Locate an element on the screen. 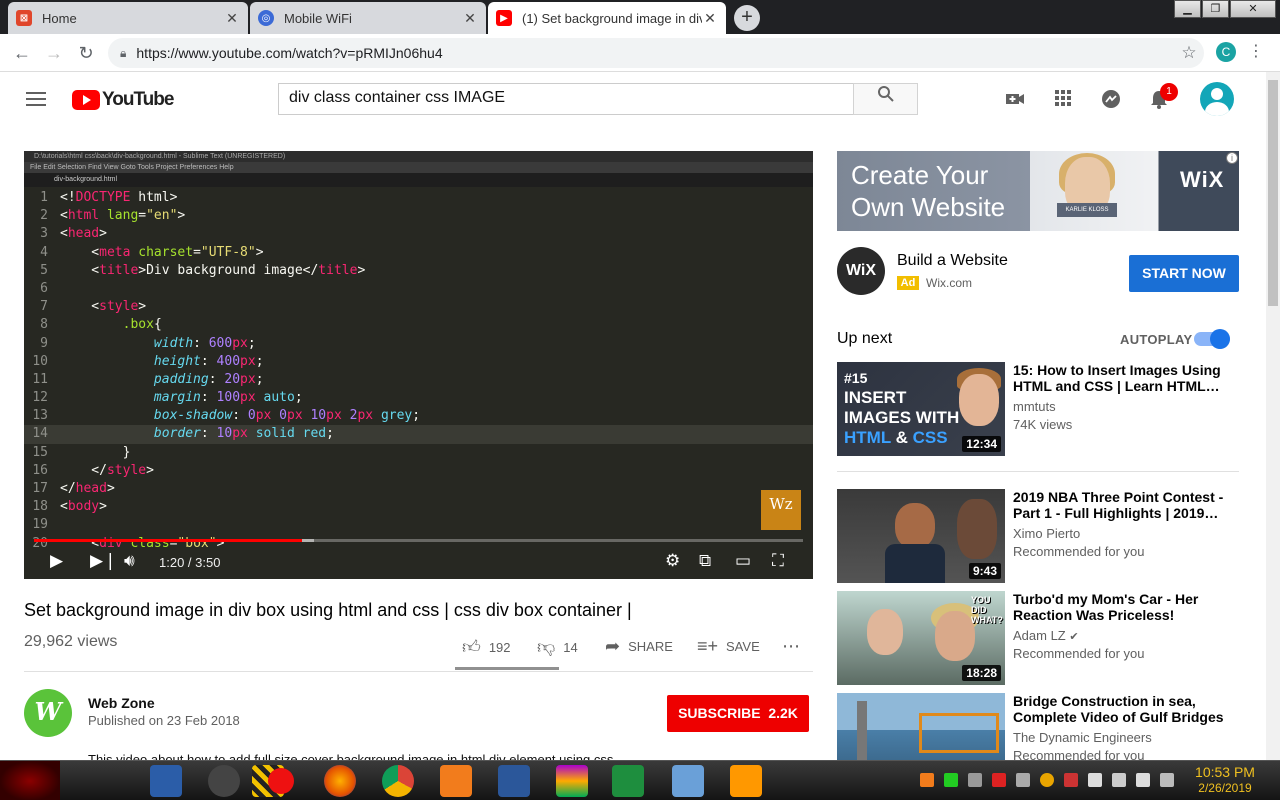 The width and height of the screenshot is (1280, 800). word-icon is located at coordinates (514, 781).